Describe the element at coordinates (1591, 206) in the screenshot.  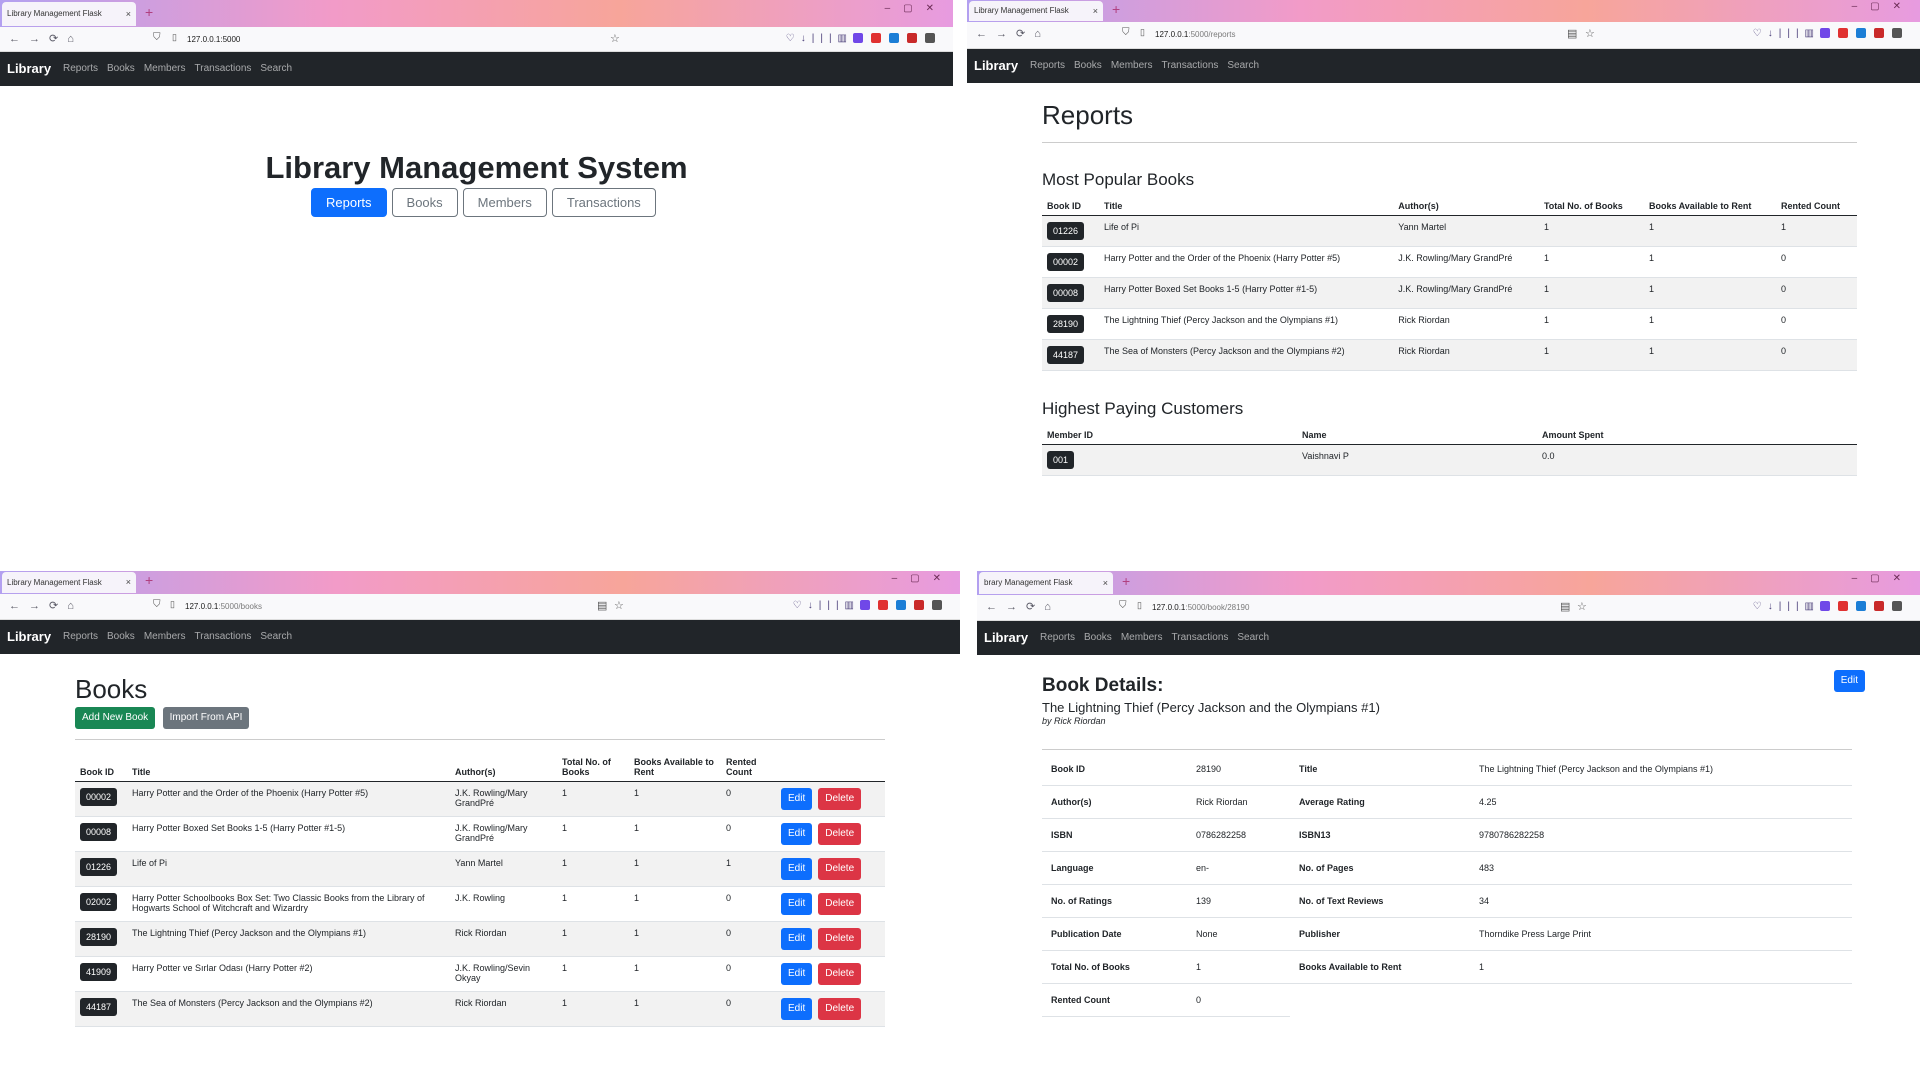
I see `column-header: Total No. of Books` at that location.